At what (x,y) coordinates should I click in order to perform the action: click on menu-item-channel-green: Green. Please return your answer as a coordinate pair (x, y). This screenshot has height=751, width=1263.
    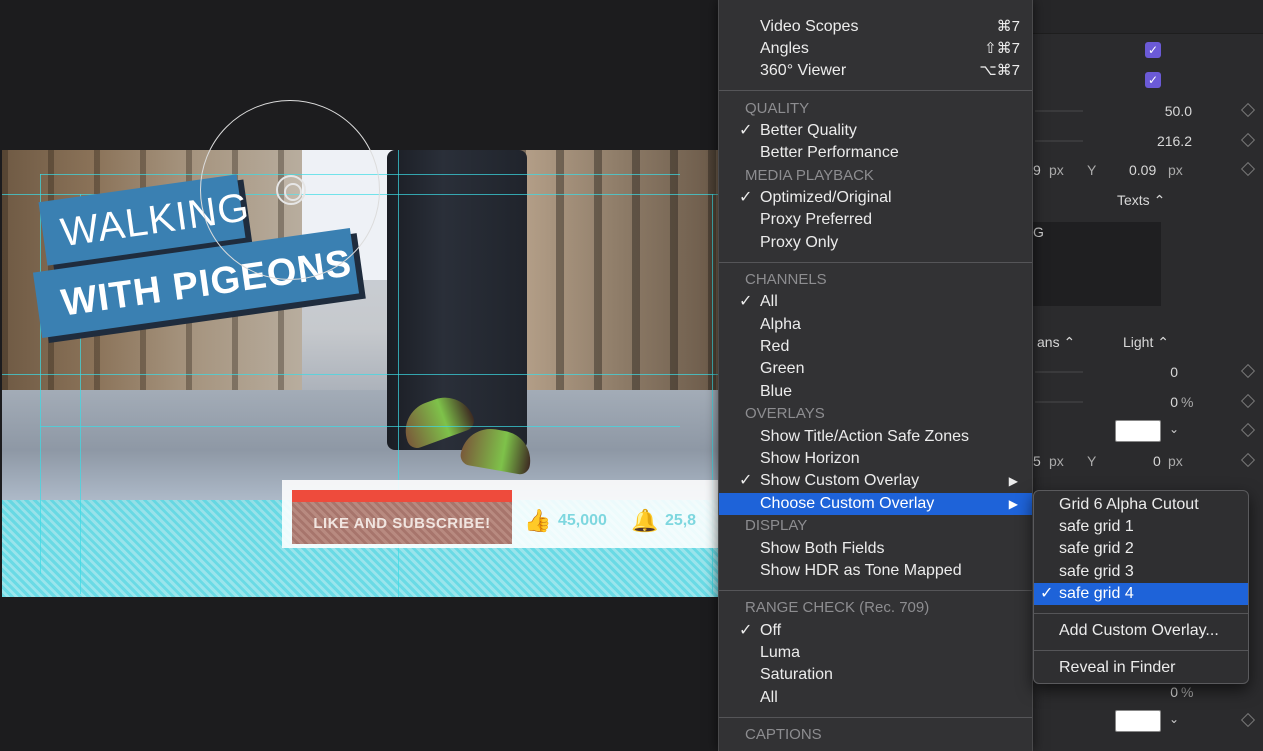
    Looking at the image, I should click on (875, 369).